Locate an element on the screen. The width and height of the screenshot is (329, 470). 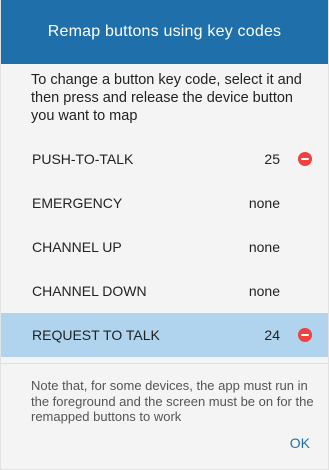
ok-button: OK is located at coordinates (300, 443).